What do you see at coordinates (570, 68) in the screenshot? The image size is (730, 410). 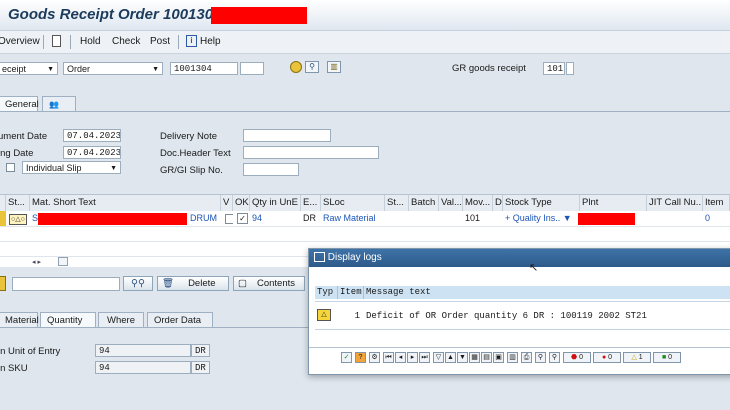 I see `movement-type-extra` at bounding box center [570, 68].